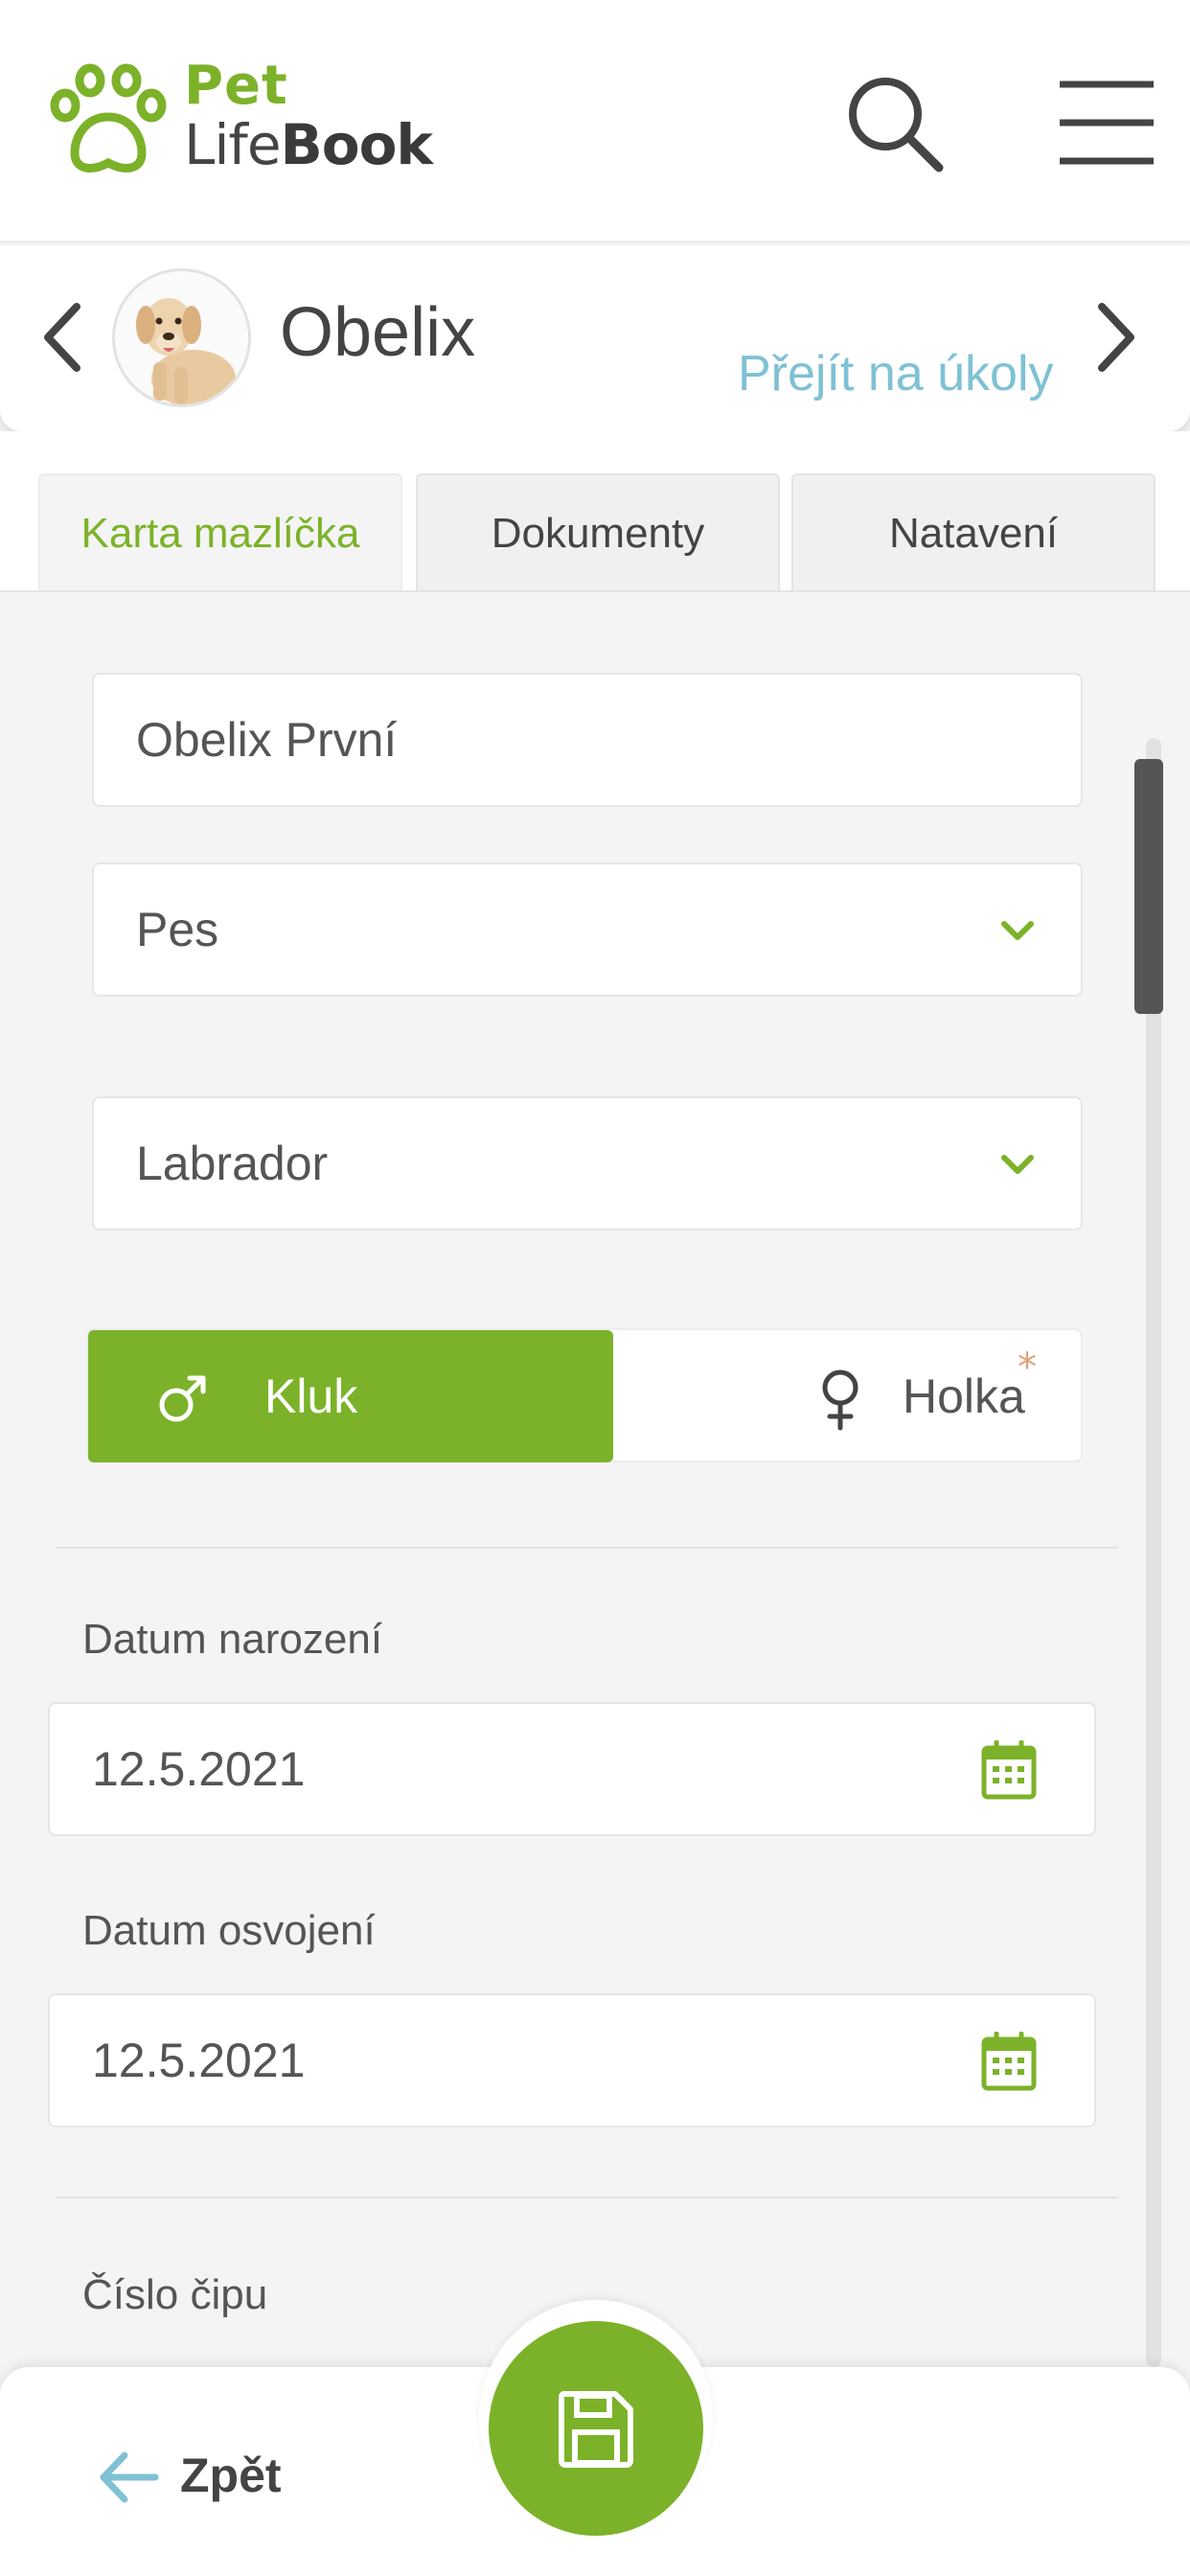 This screenshot has height=2576, width=1190. I want to click on logo-line1: Pet, so click(236, 86).